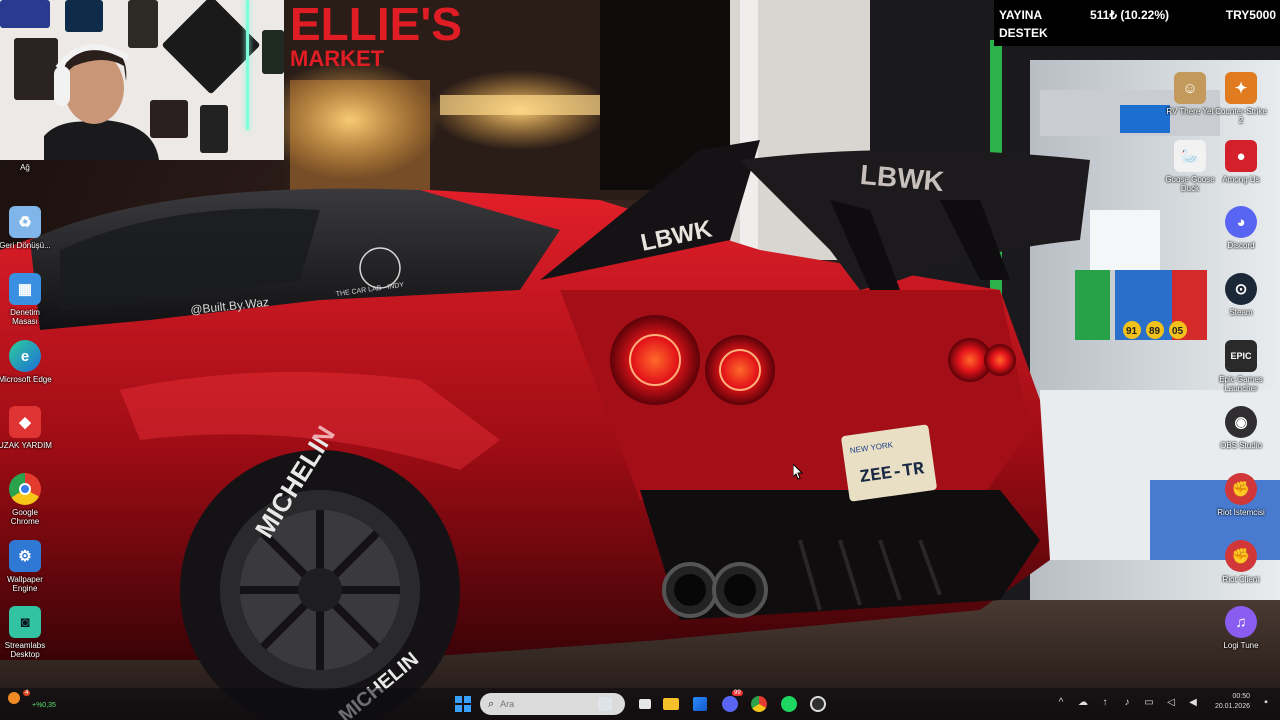 The image size is (1280, 720). What do you see at coordinates (1241, 696) in the screenshot?
I see `clock-time: 00:50` at bounding box center [1241, 696].